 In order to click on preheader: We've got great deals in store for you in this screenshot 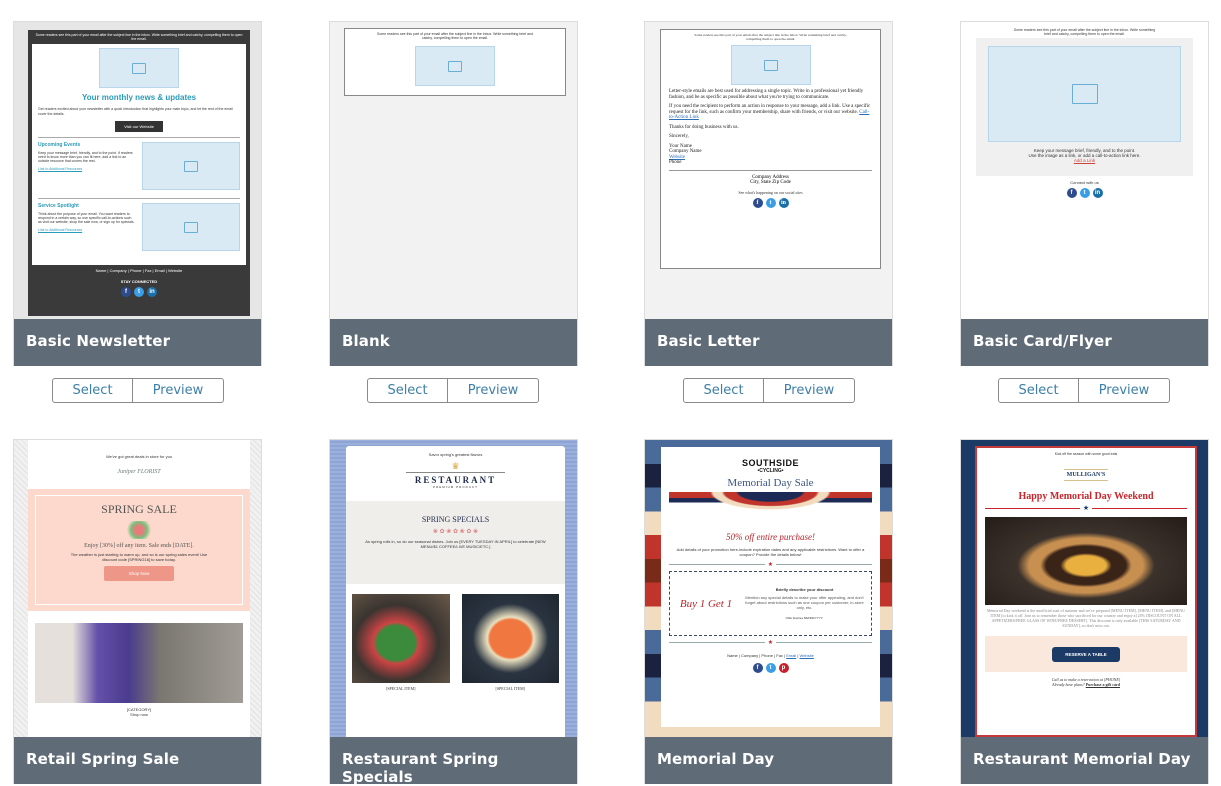, I will do `click(139, 456)`.